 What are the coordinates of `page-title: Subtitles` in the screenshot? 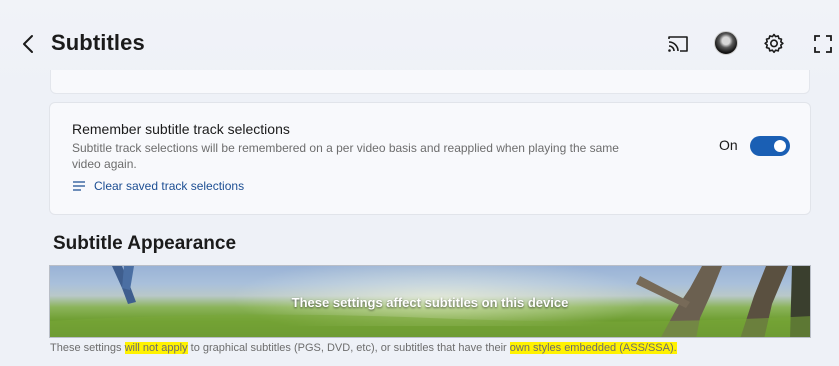 It's located at (98, 42).